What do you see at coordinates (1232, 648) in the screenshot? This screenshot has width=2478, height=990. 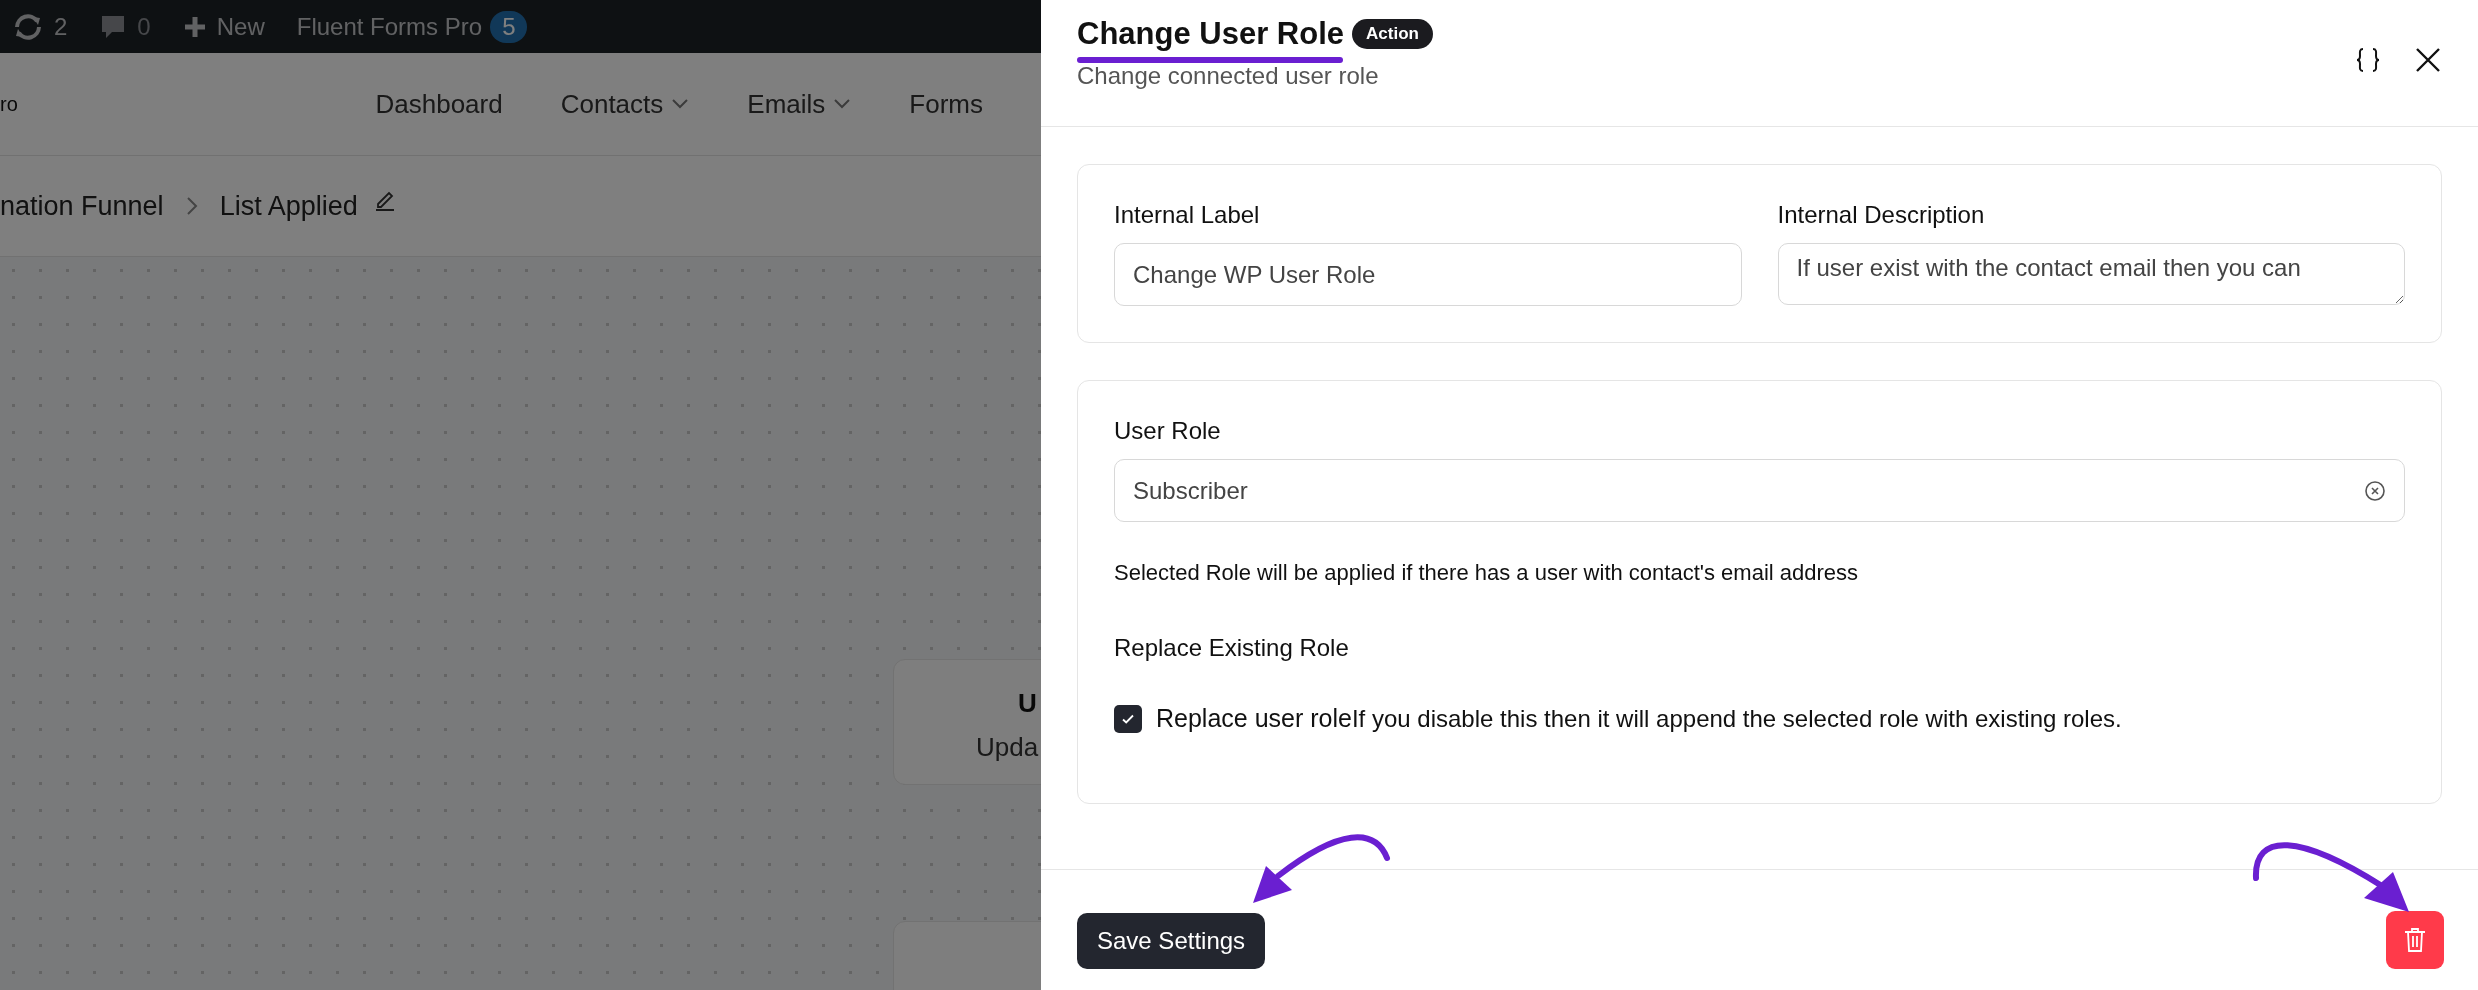 I see `field-label: Replace Existing Role` at bounding box center [1232, 648].